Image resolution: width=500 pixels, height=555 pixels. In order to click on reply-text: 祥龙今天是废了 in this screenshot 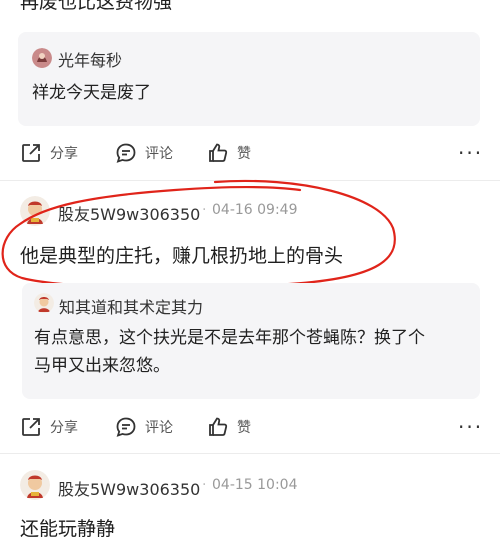, I will do `click(91, 93)`.